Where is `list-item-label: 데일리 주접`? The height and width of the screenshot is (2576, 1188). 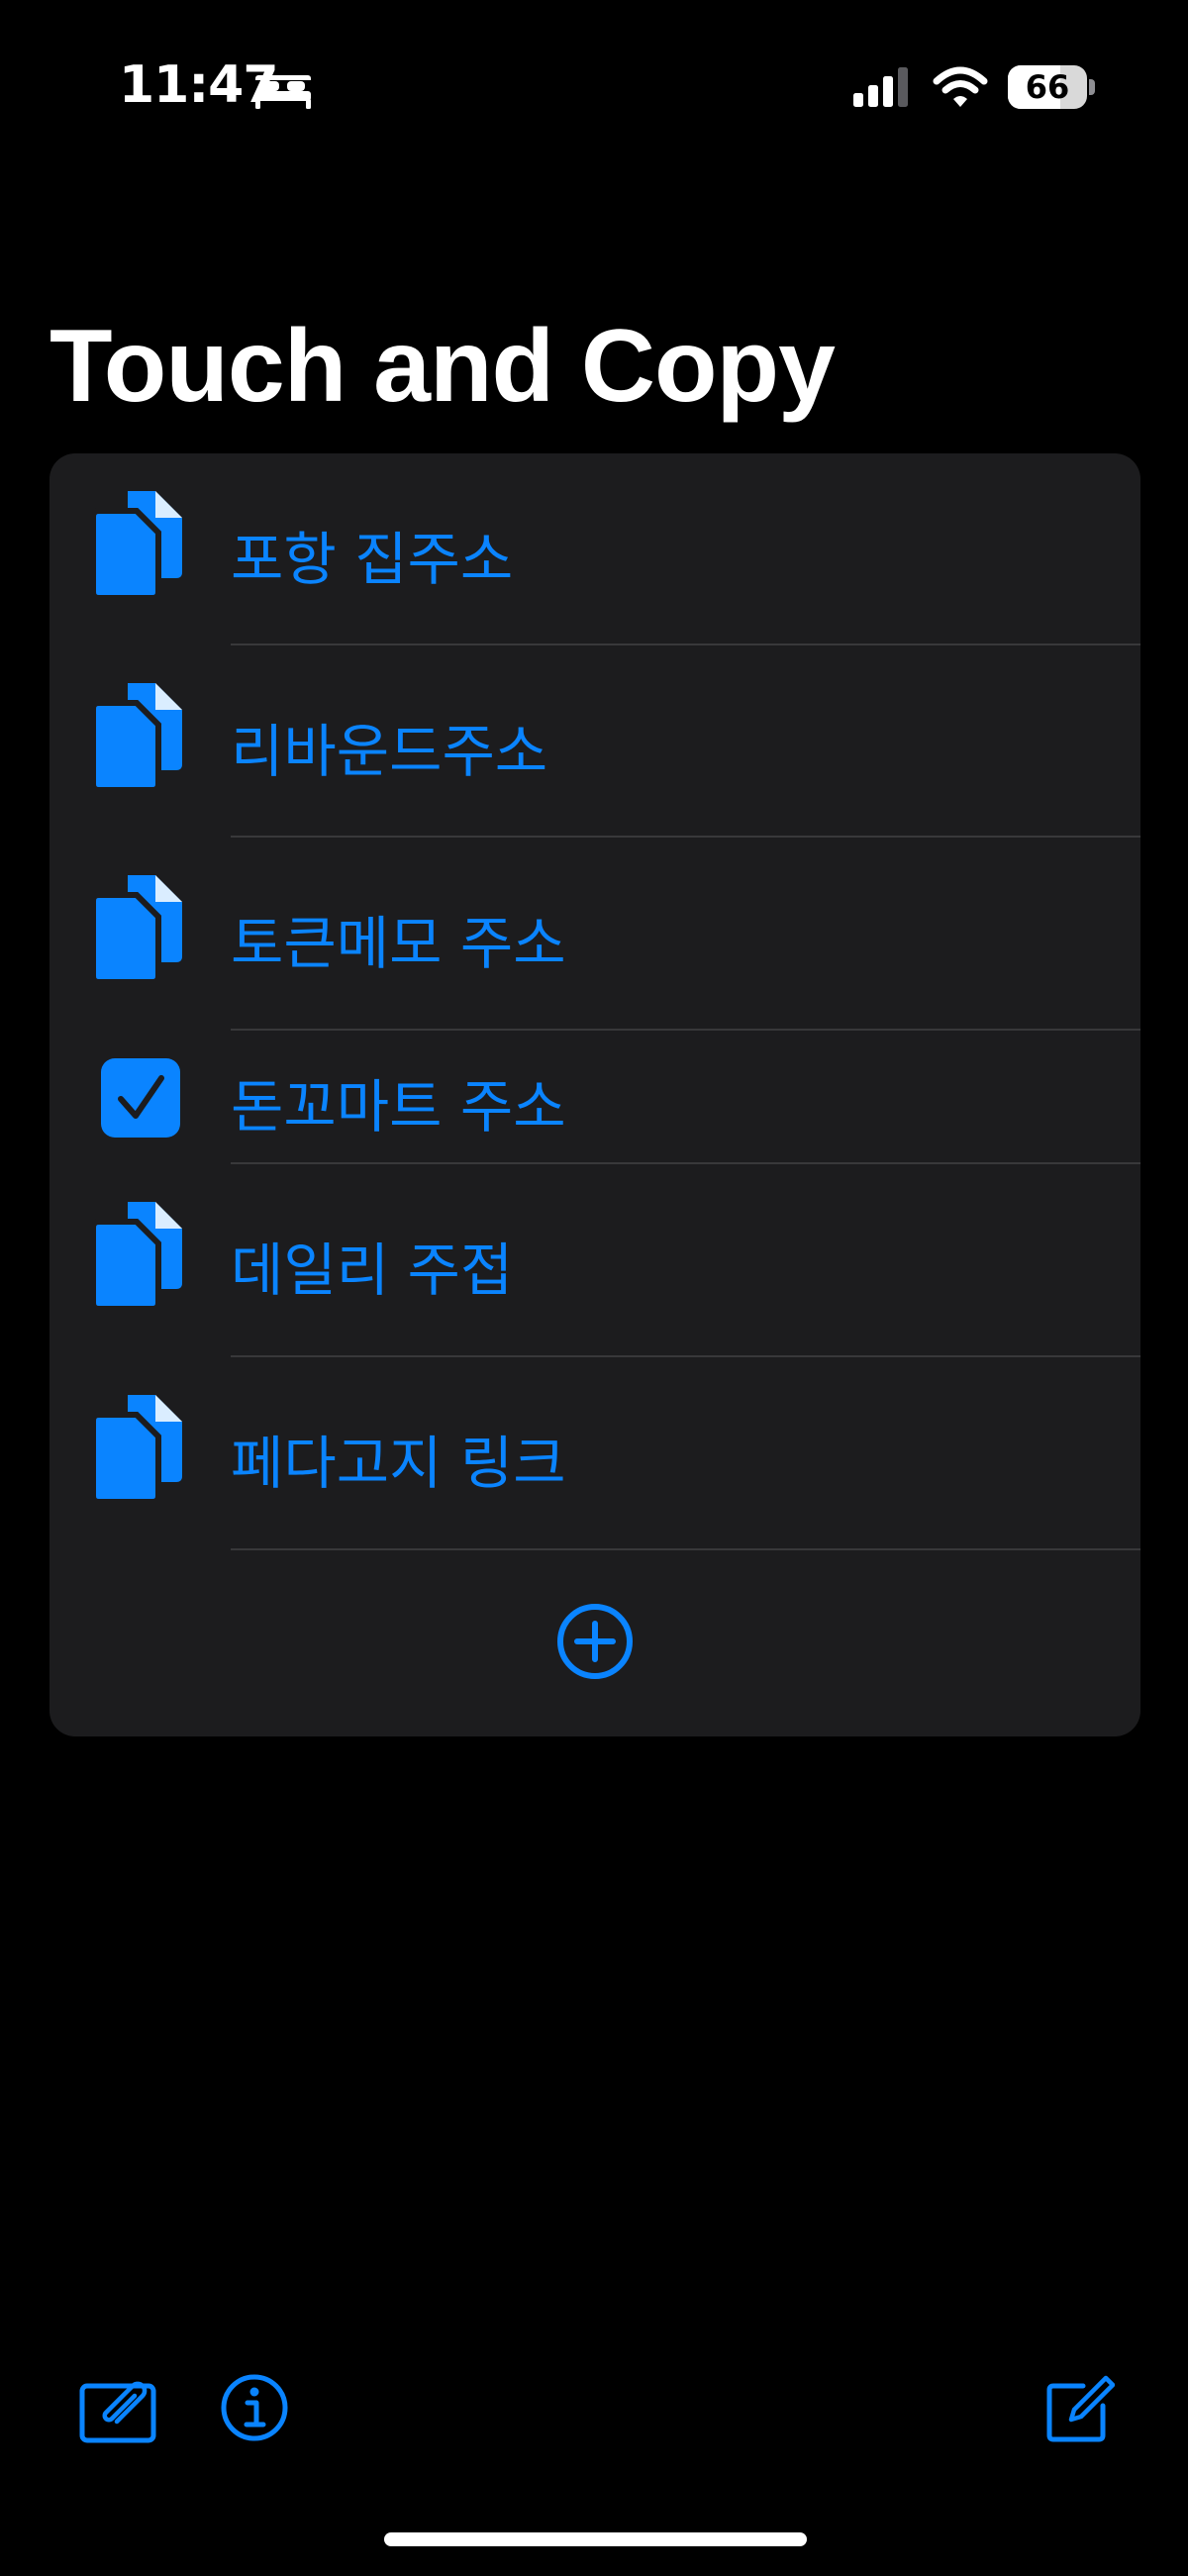
list-item-label: 데일리 주접 is located at coordinates (372, 1271).